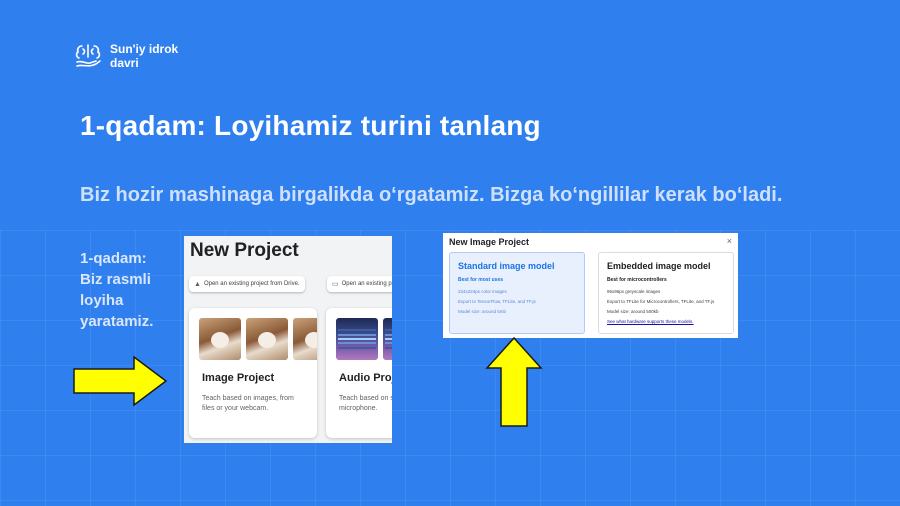 The width and height of the screenshot is (900, 506). Describe the element at coordinates (366, 284) in the screenshot. I see `open-file-label: Open an existing p` at that location.